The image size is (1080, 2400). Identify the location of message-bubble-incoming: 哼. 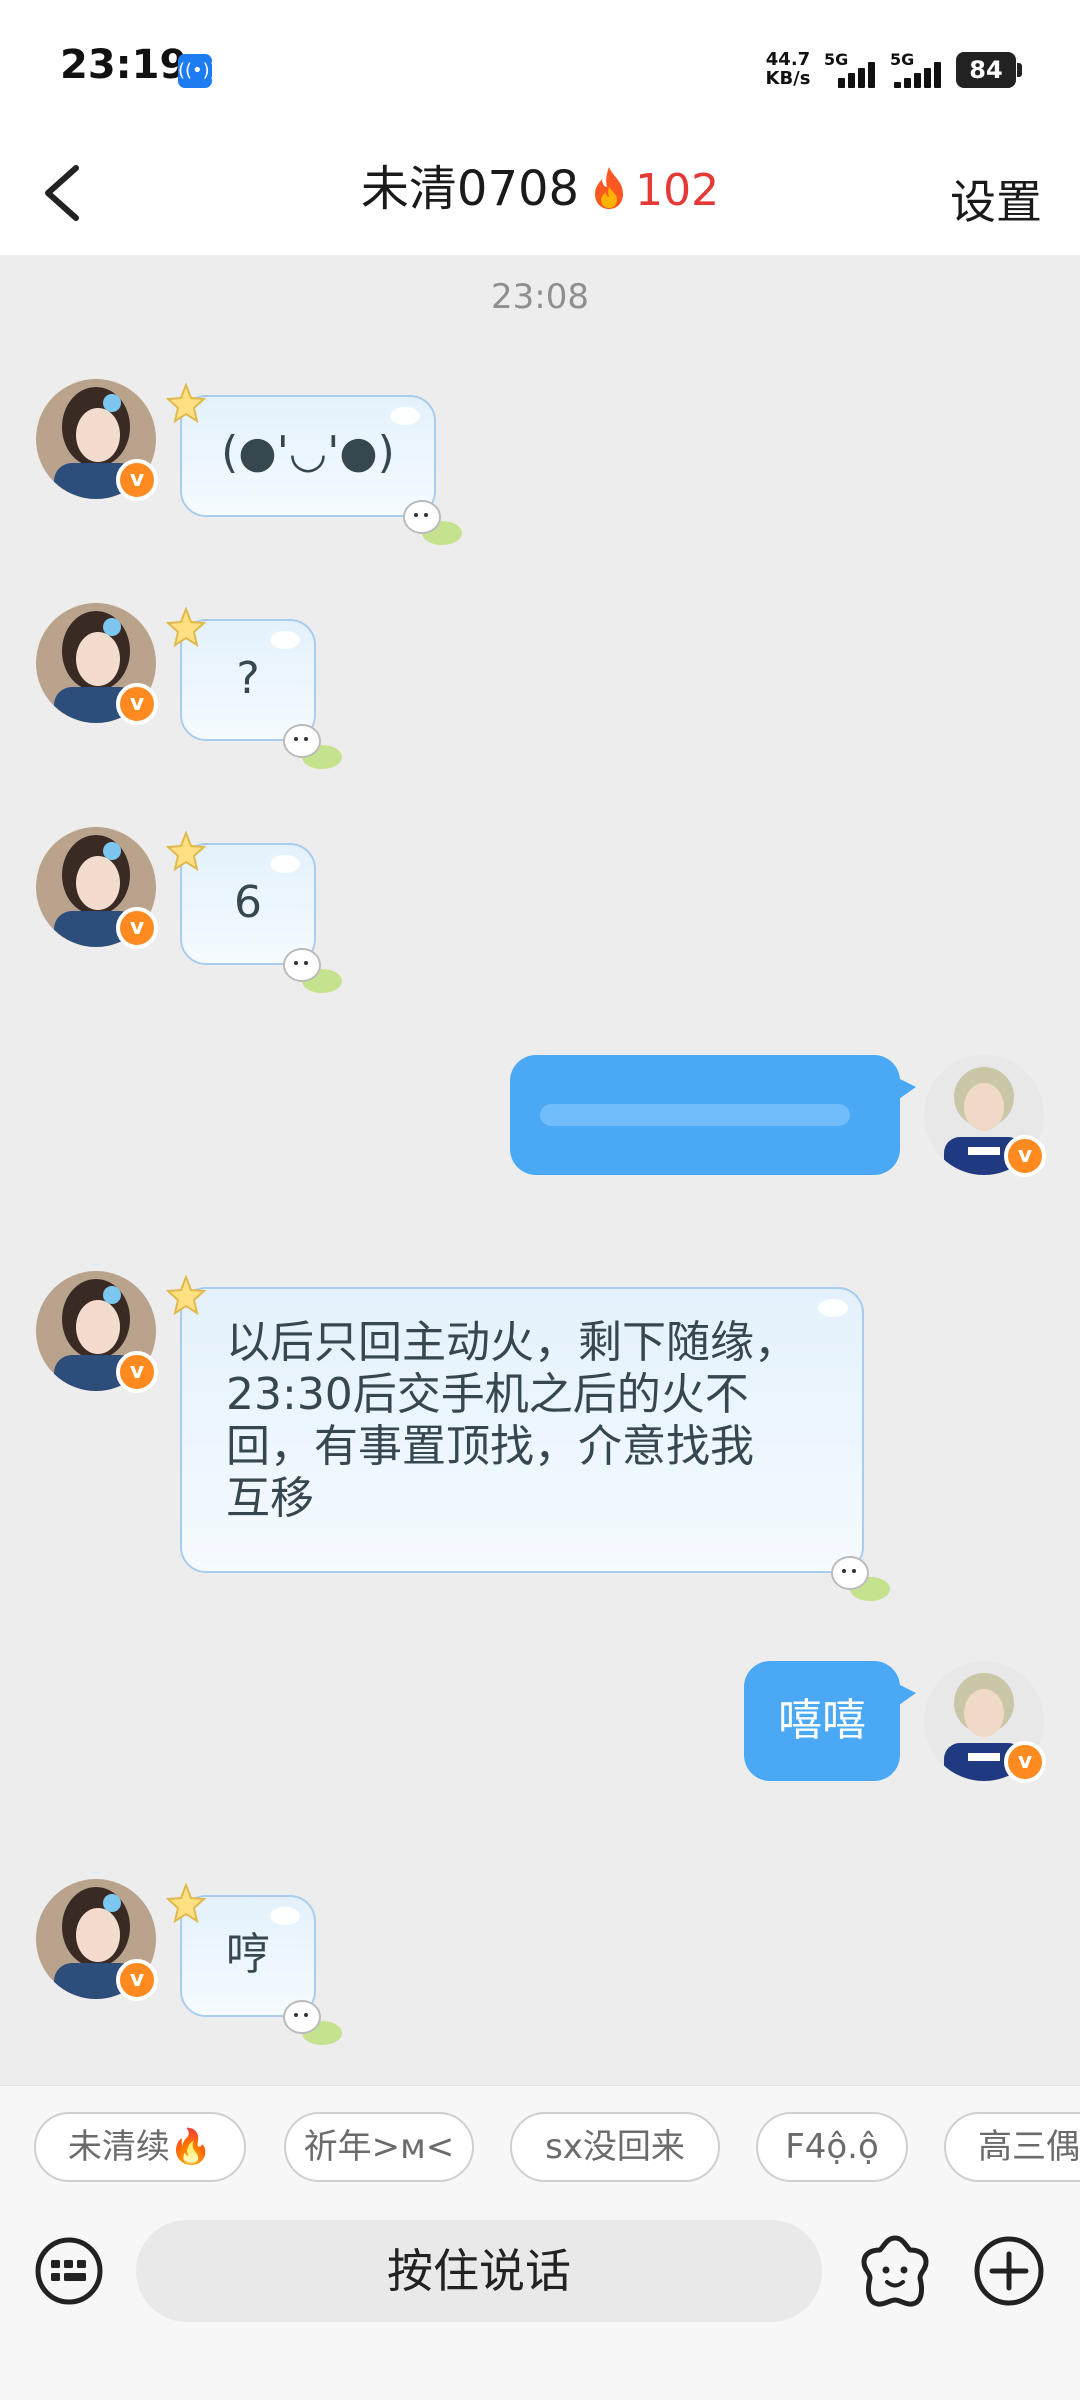
(254, 1964).